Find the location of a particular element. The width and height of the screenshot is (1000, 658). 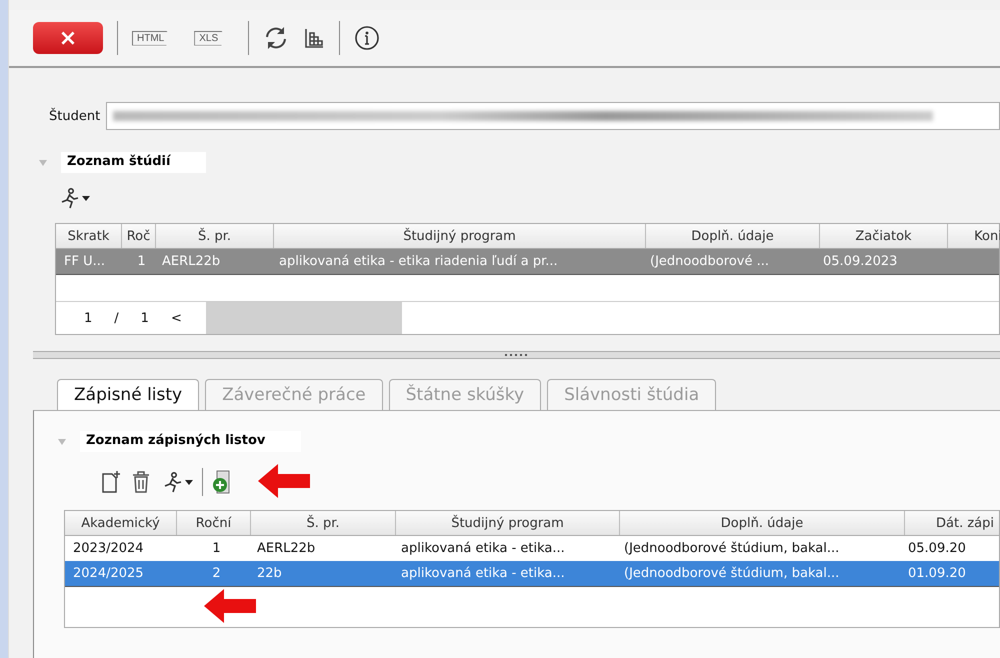

table-cell-text: 01.09.20 is located at coordinates (937, 574).